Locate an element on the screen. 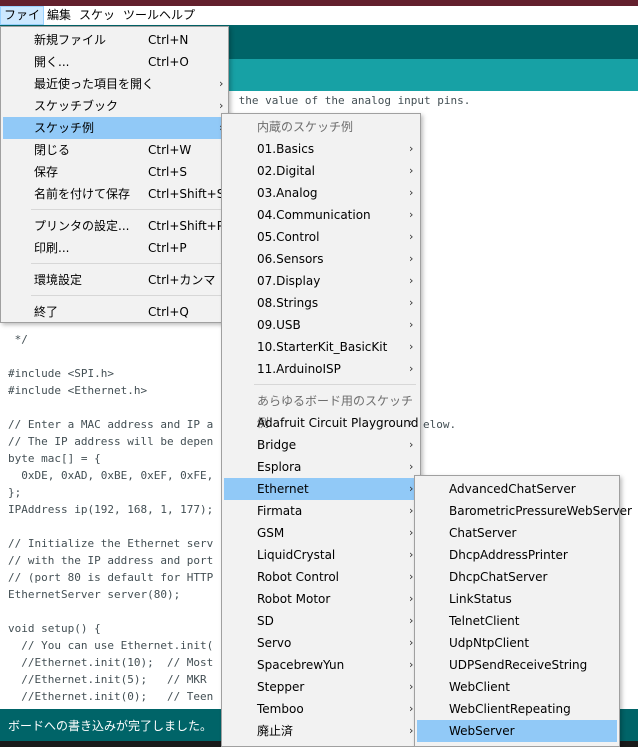 This screenshot has width=638, height=747. file-menu-item-2: 最近使った項目を開く › is located at coordinates (114, 84).